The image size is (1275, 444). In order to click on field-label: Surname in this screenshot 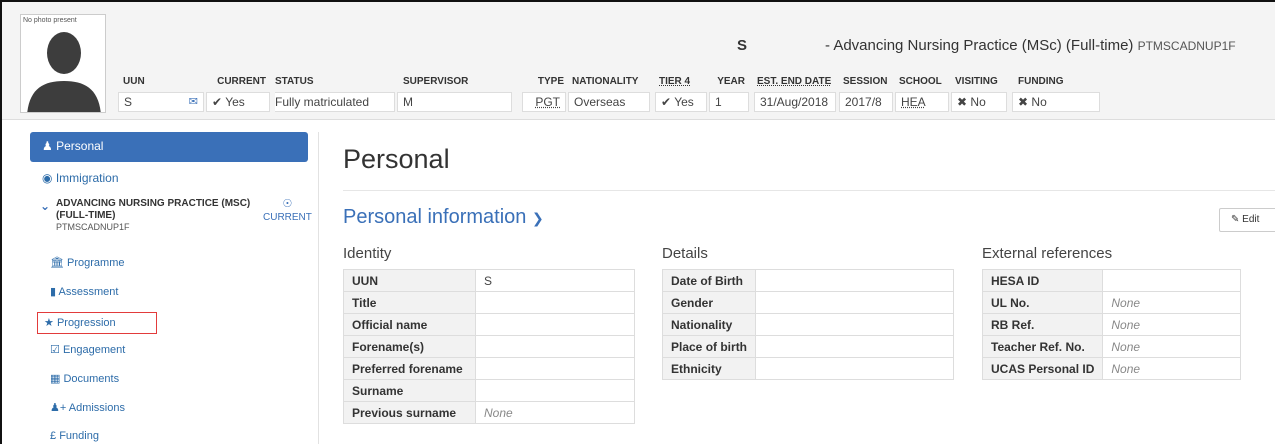, I will do `click(409, 390)`.